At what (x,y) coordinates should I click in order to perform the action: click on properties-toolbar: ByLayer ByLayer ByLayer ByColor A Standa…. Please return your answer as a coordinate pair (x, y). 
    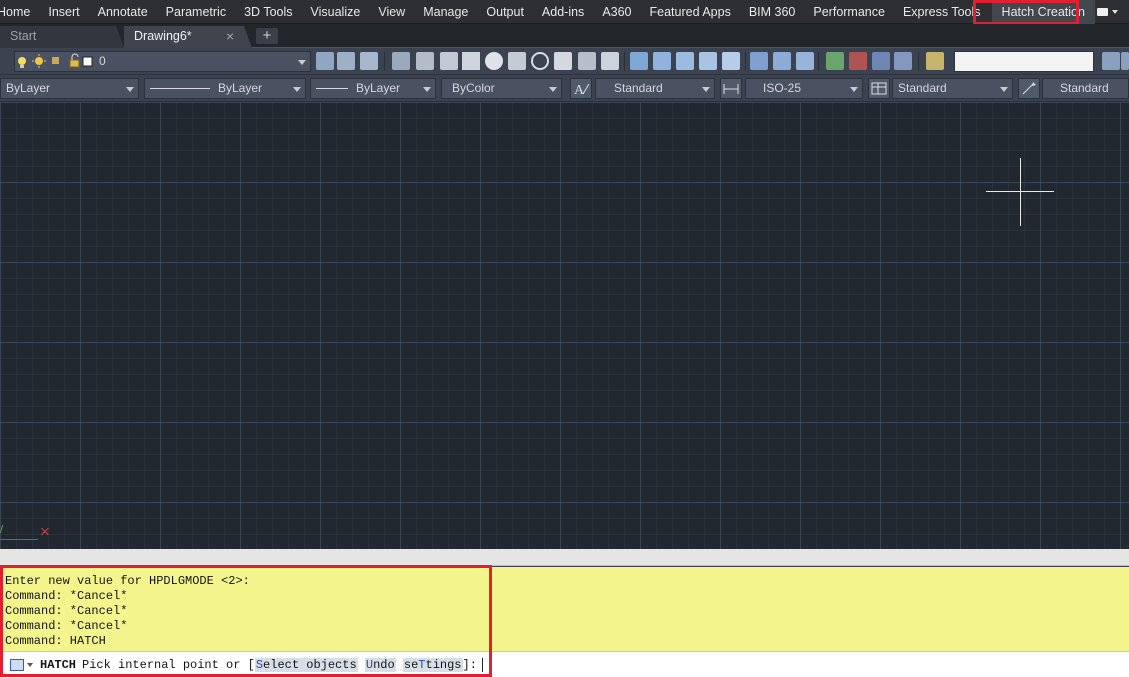
    Looking at the image, I should click on (564, 88).